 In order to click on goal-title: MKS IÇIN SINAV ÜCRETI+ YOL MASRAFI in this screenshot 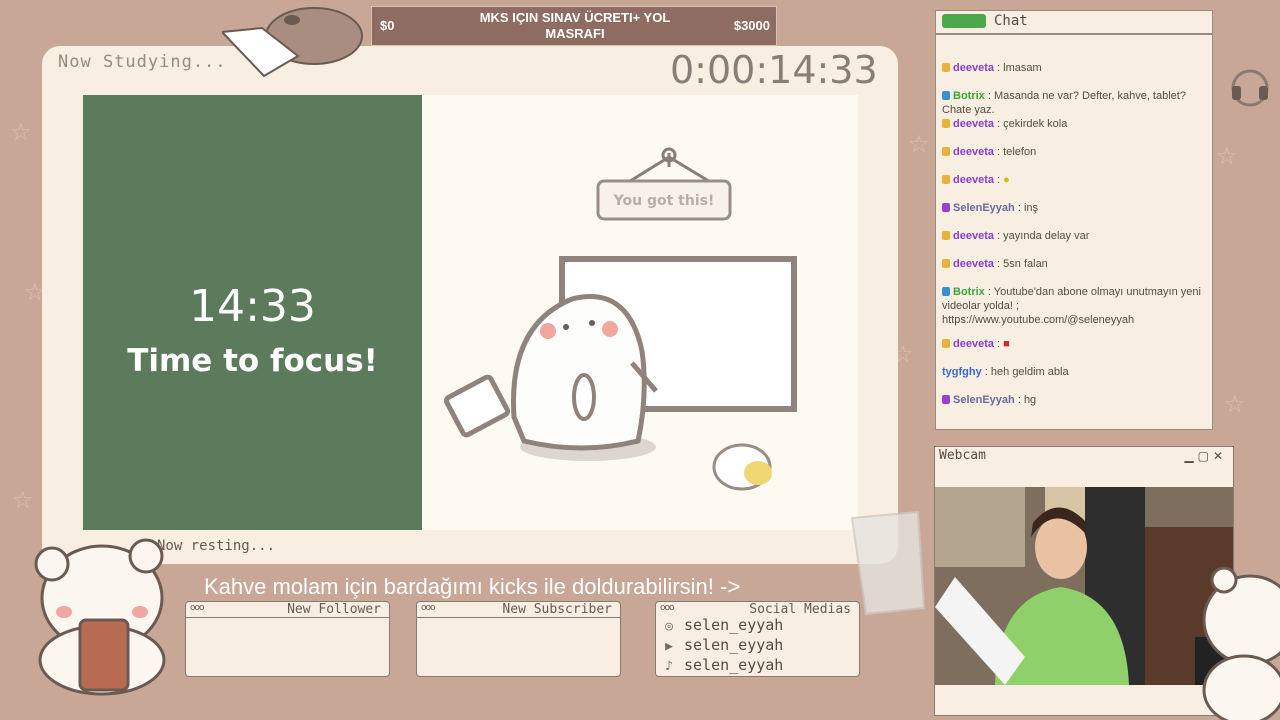, I will do `click(575, 25)`.